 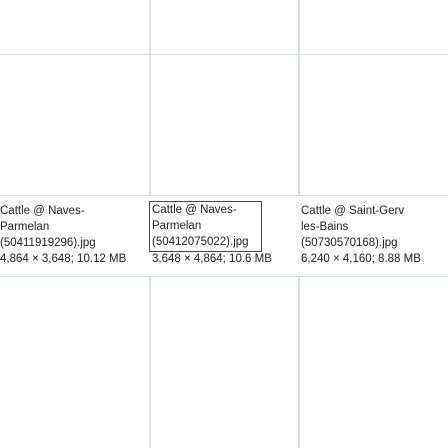 I want to click on file-name-line: Cattle @ Saint-Gerv, so click(x=374, y=211).